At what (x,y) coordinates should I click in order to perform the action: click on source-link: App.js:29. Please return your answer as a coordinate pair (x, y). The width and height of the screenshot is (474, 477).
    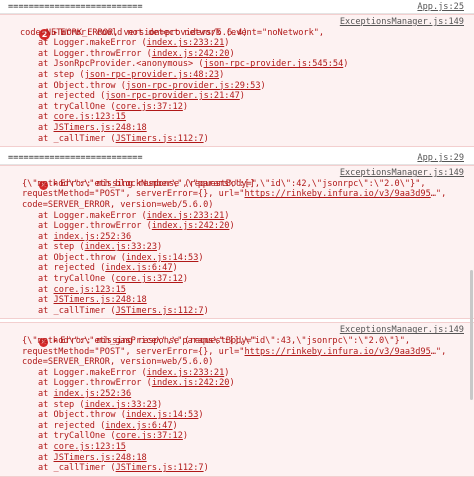
    Looking at the image, I should click on (440, 158).